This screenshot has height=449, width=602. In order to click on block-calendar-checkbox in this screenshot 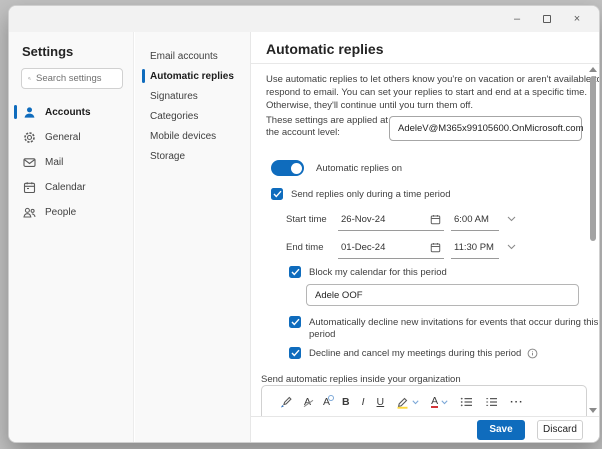, I will do `click(295, 272)`.